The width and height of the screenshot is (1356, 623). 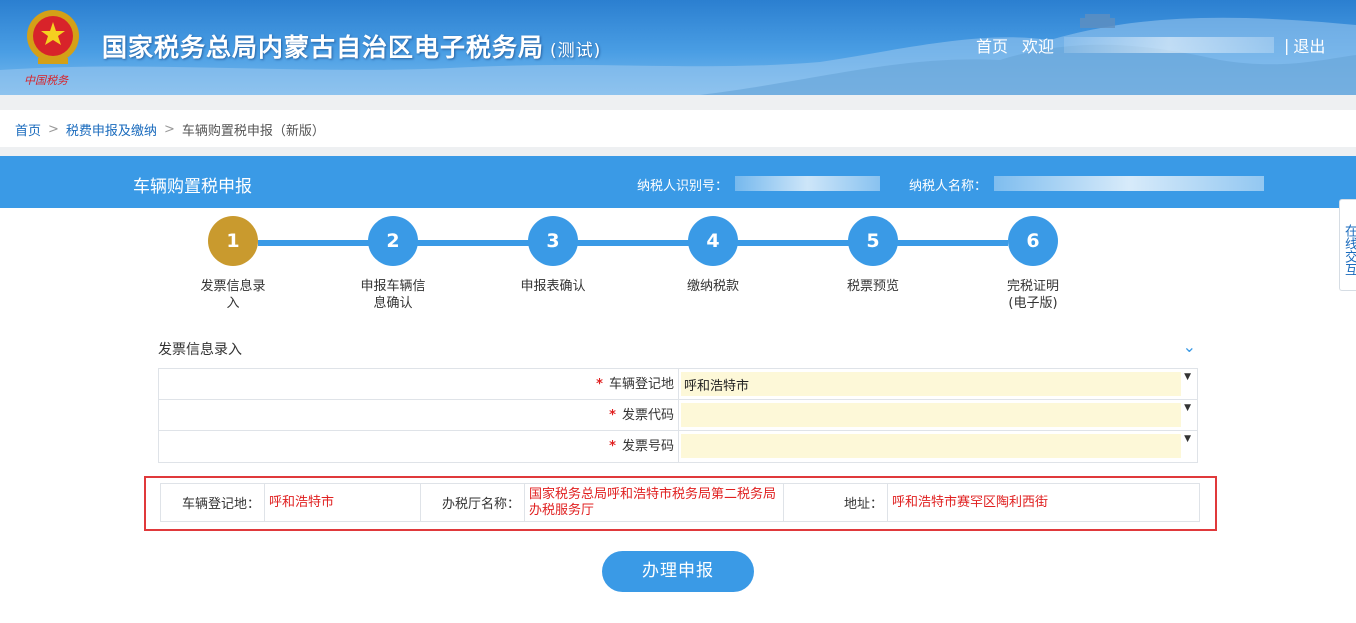 What do you see at coordinates (233, 295) in the screenshot?
I see `step-label: 发票信息录入` at bounding box center [233, 295].